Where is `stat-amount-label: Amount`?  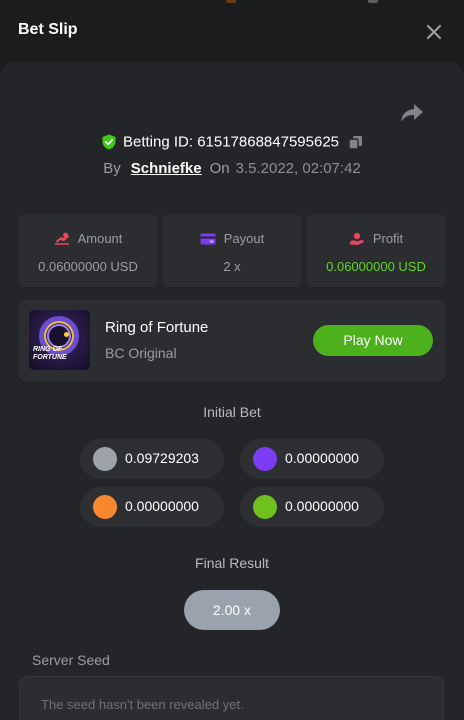
stat-amount-label: Amount is located at coordinates (100, 239).